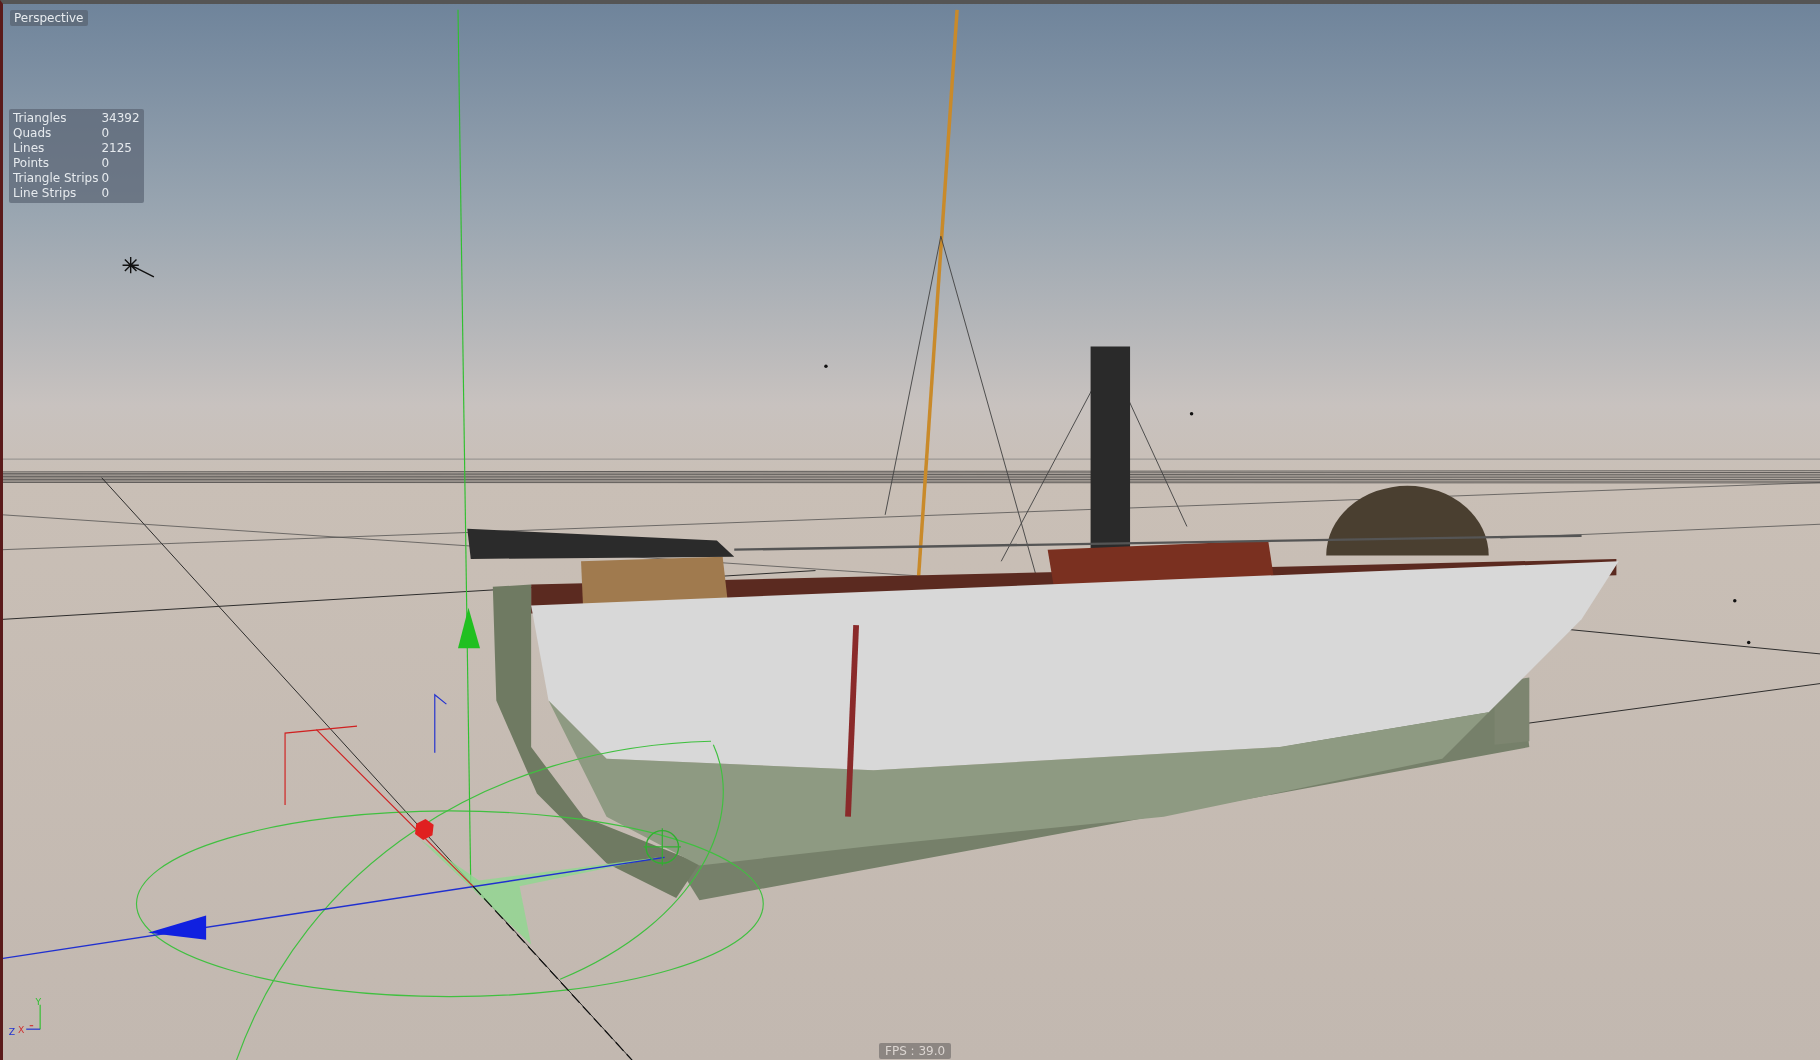 This screenshot has height=1060, width=1820. Describe the element at coordinates (56, 178) in the screenshot. I see `stat-name: Triangle Strips` at that location.